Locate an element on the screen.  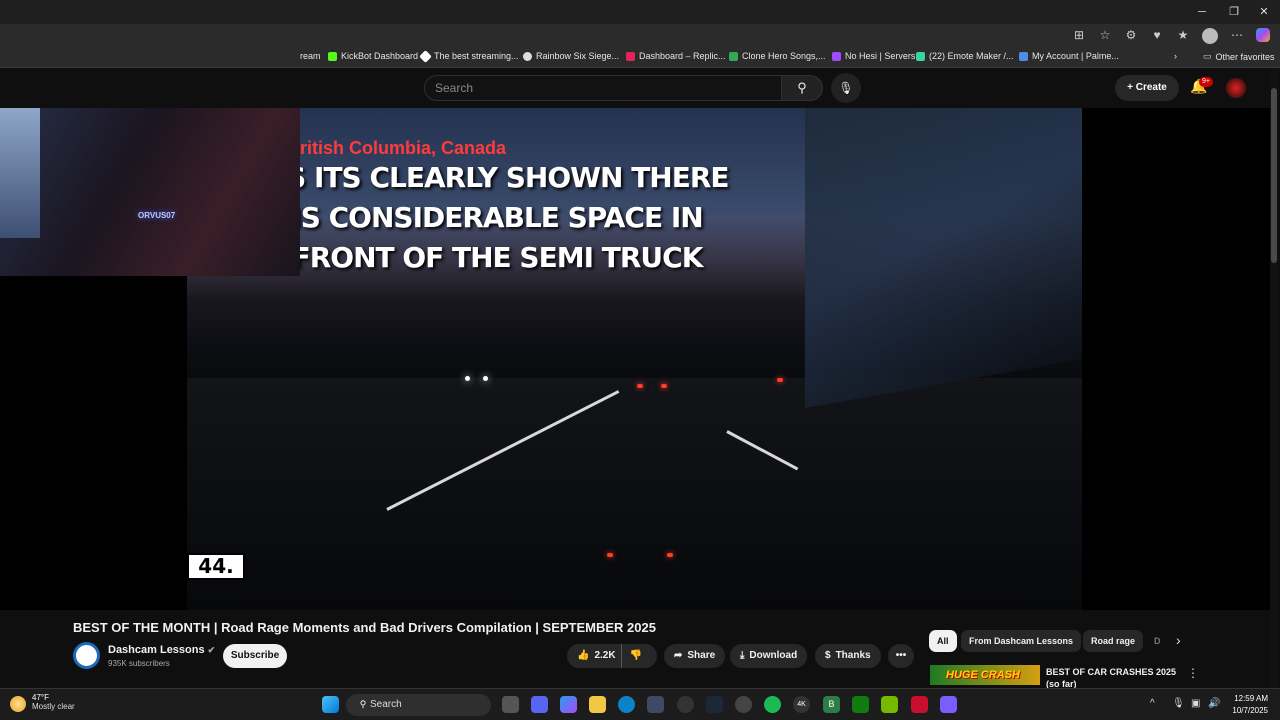
thanks-button: $ Thanks is located at coordinates (848, 656).